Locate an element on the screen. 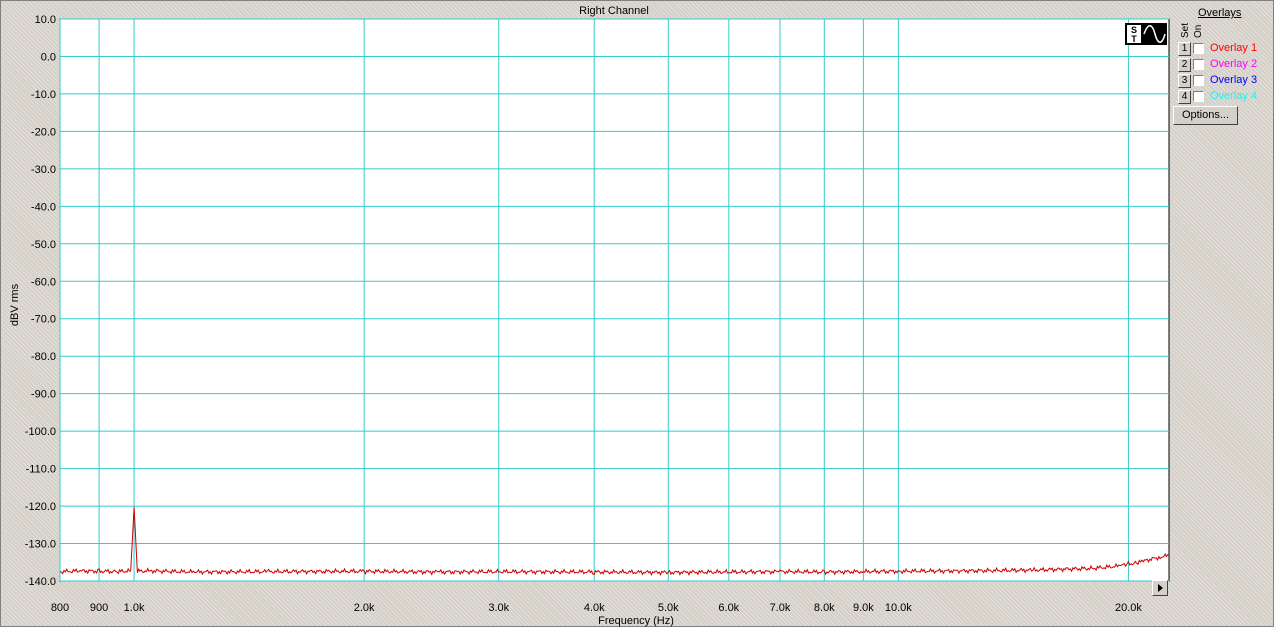 This screenshot has height=627, width=1274. overlay-row: 4 Overlay 4 is located at coordinates (1225, 97).